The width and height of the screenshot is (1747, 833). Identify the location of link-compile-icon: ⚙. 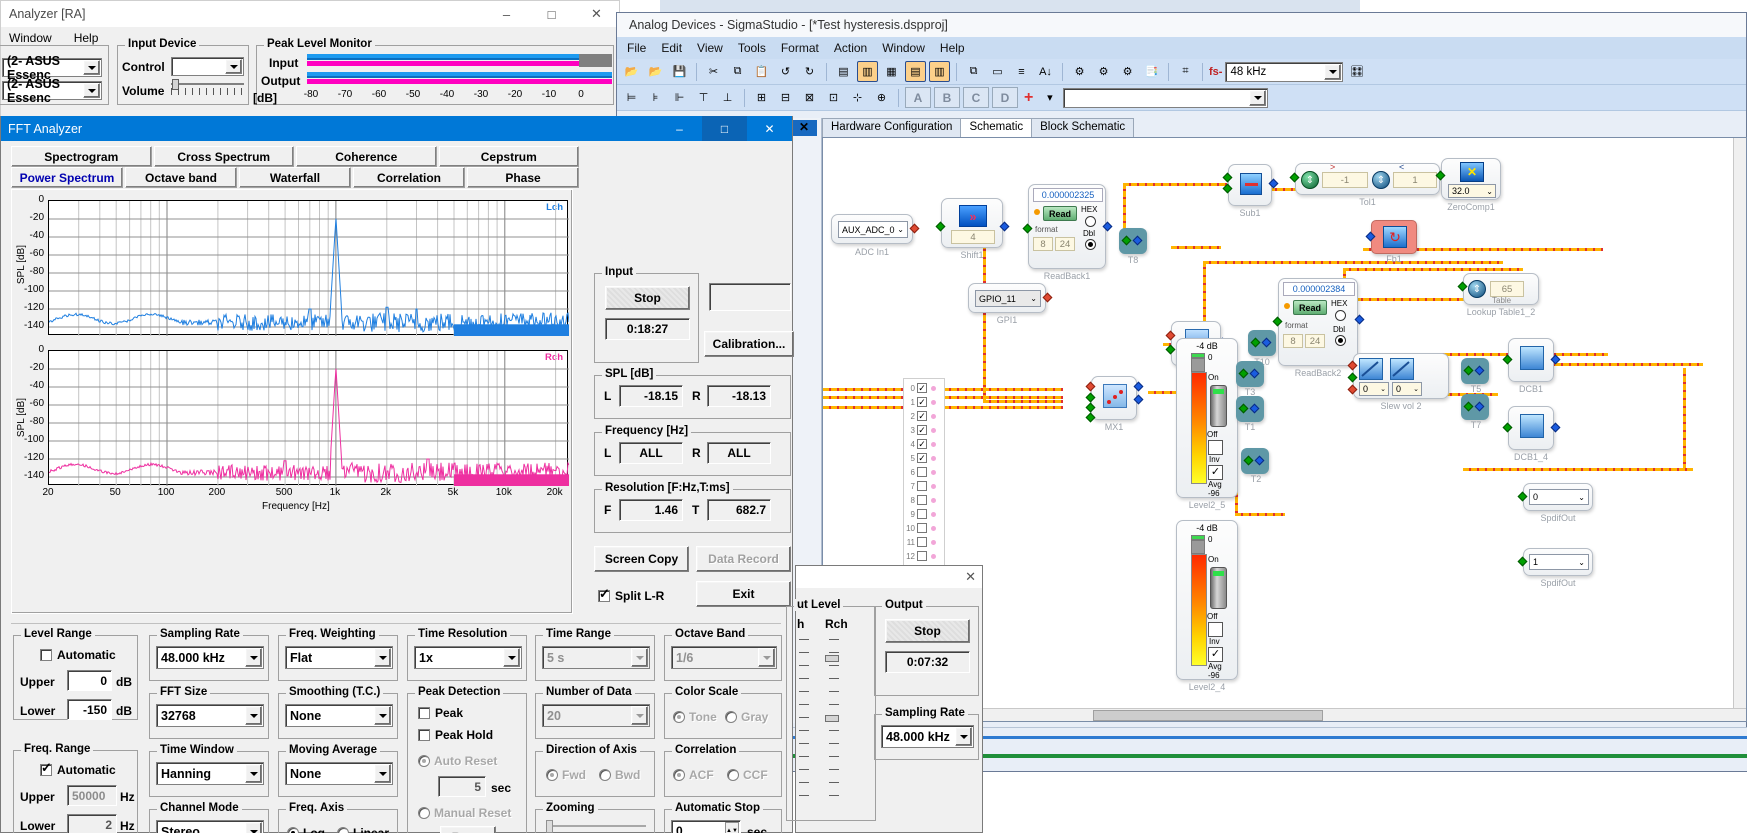
(1079, 71).